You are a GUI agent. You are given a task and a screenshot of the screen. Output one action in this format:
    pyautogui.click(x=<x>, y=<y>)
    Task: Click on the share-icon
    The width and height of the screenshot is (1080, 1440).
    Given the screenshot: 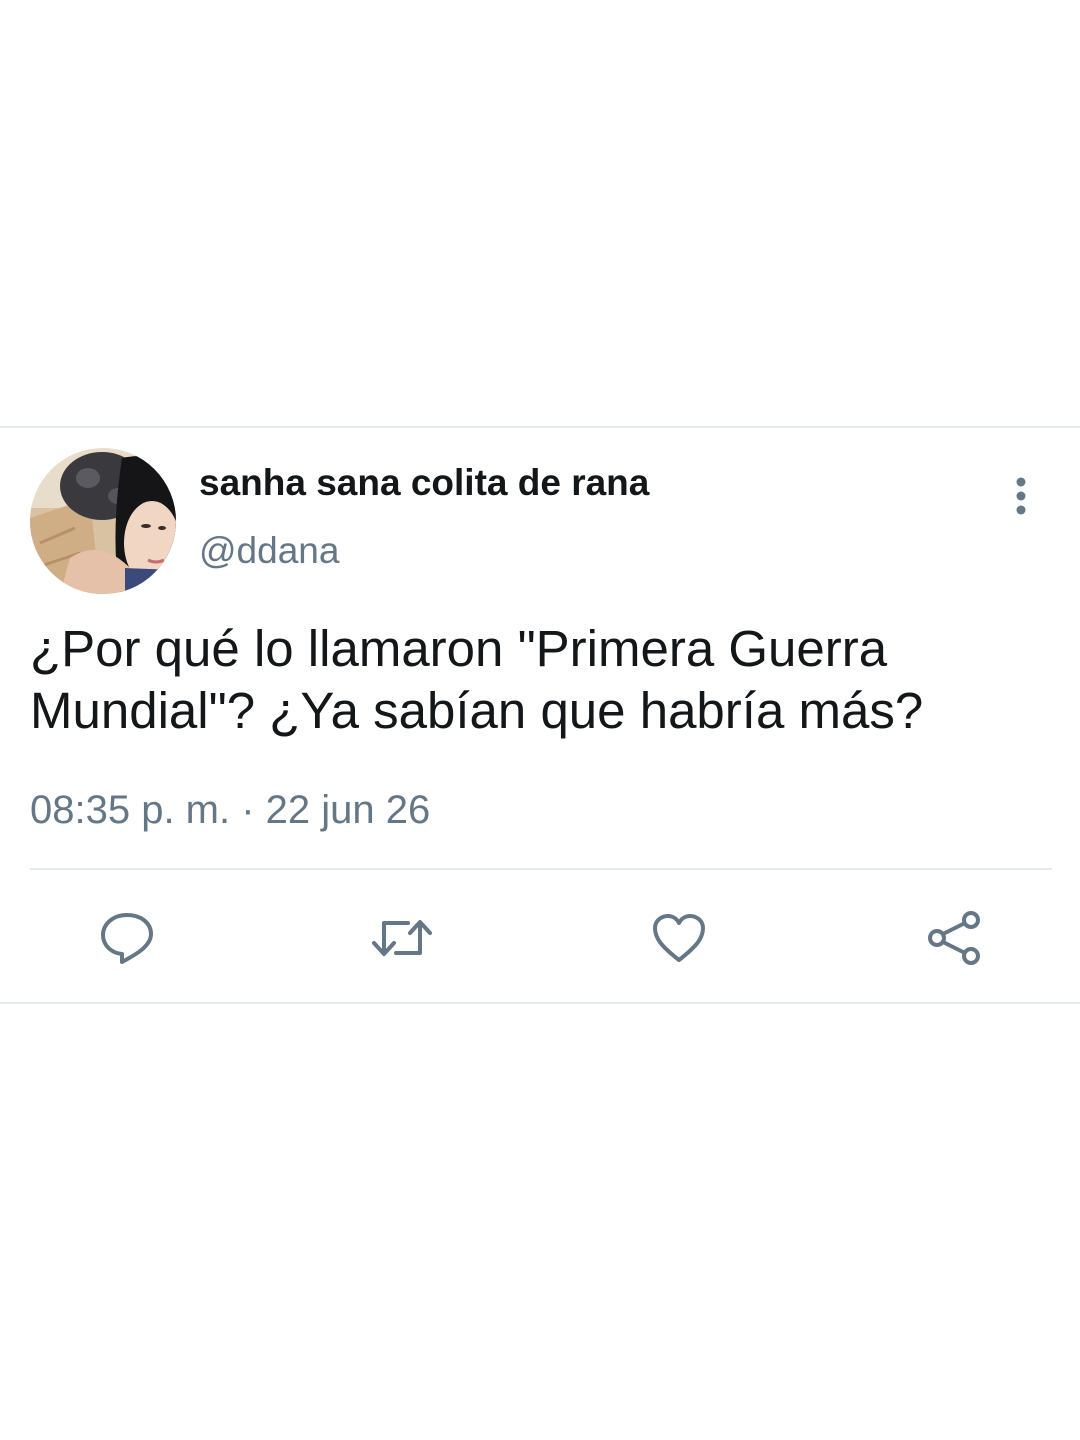 What is the action you would take?
    pyautogui.click(x=954, y=938)
    